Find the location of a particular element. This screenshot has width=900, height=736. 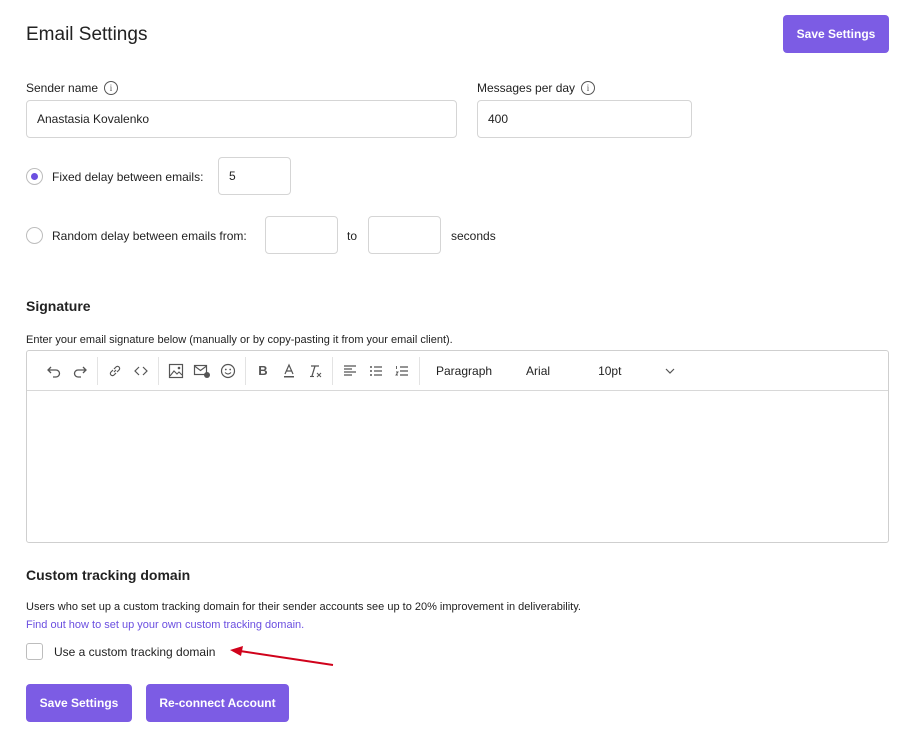

sender-name-label-row: Sender name i is located at coordinates (72, 88).